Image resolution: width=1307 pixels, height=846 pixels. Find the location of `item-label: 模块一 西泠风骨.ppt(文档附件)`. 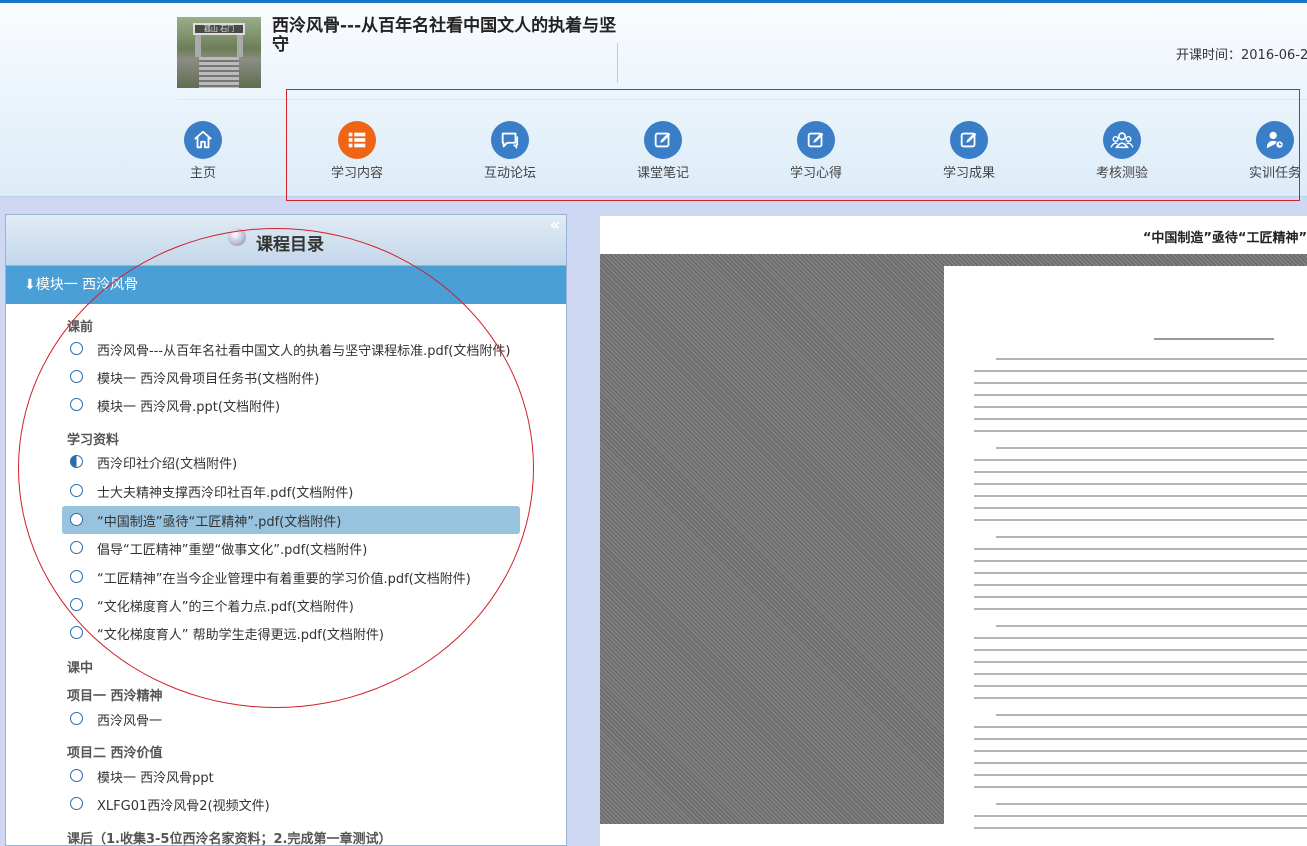

item-label: 模块一 西泠风骨.ppt(文档附件) is located at coordinates (189, 407).